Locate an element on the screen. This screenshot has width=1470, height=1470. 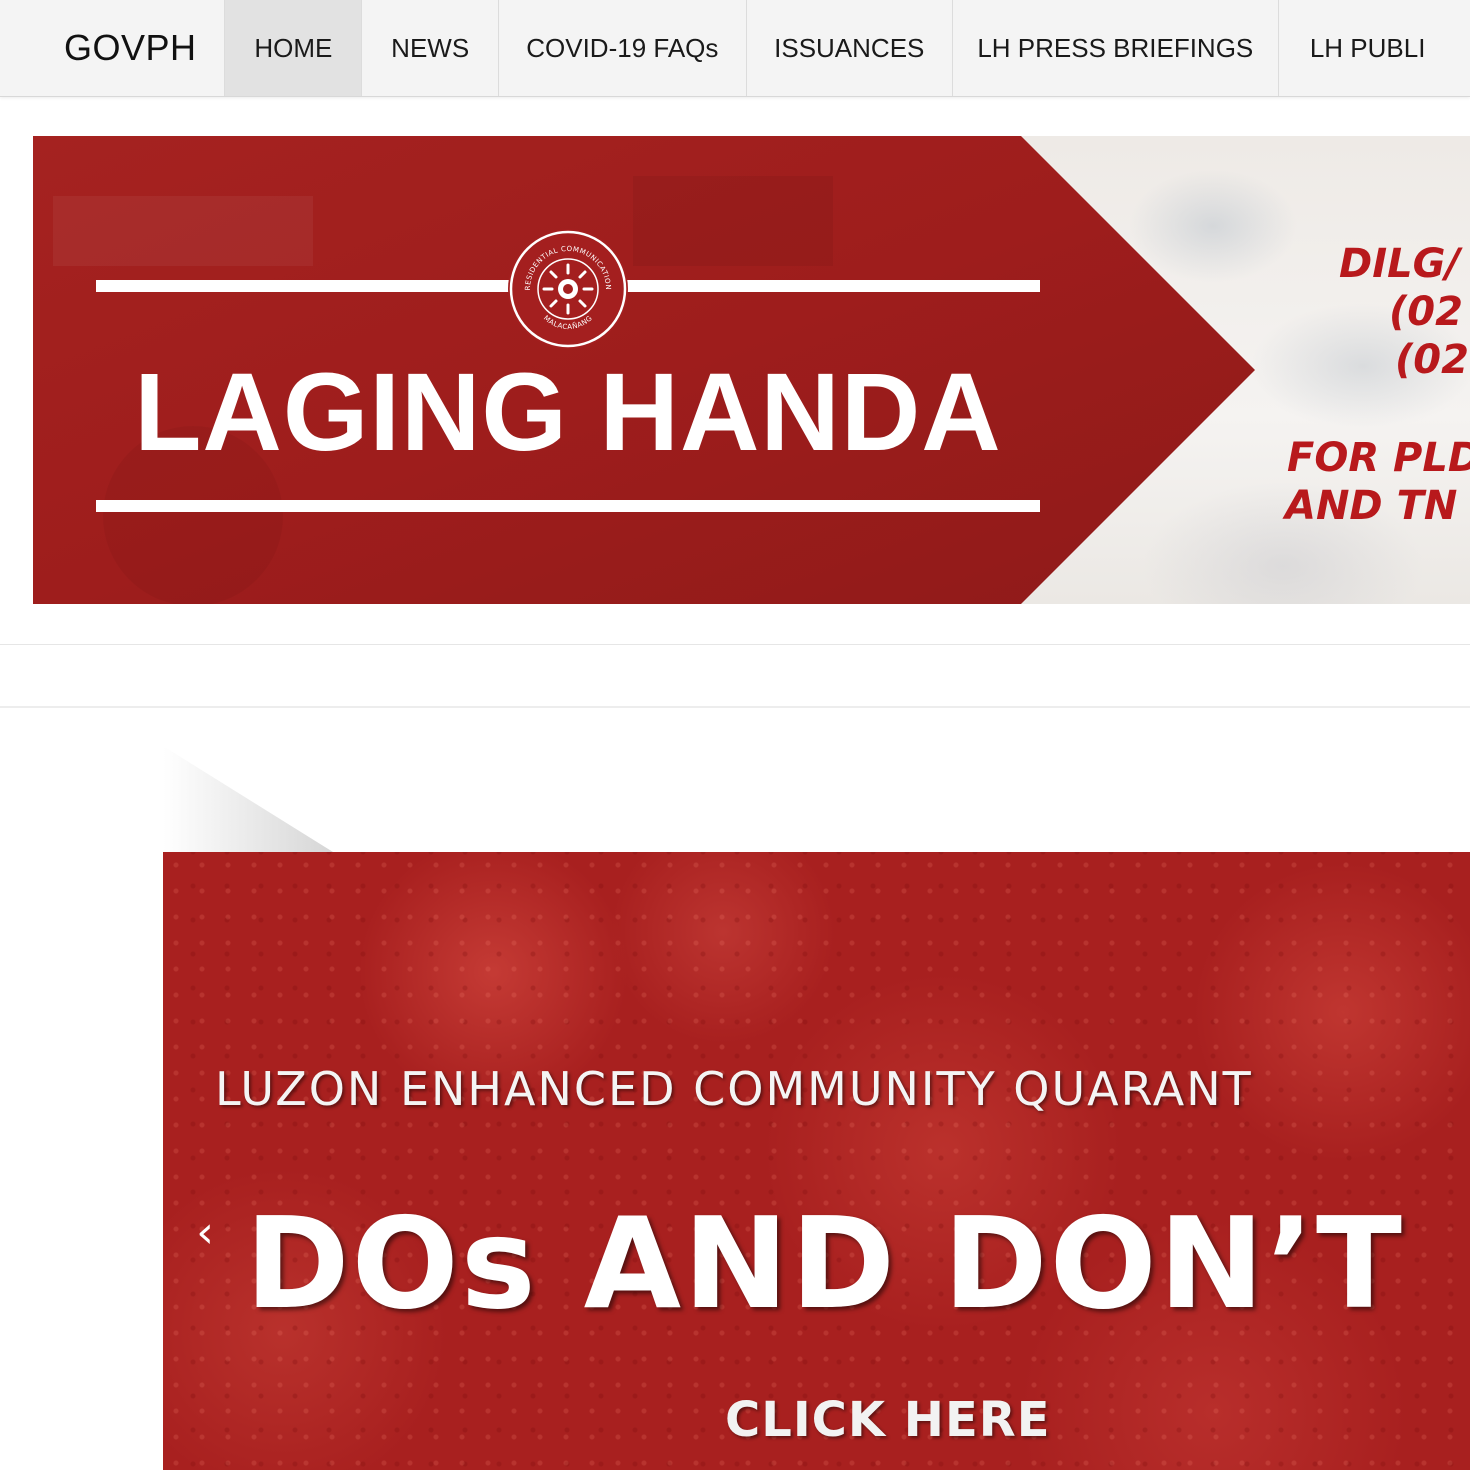
slide-title: DOs AND DON’T is located at coordinates (824, 1263).